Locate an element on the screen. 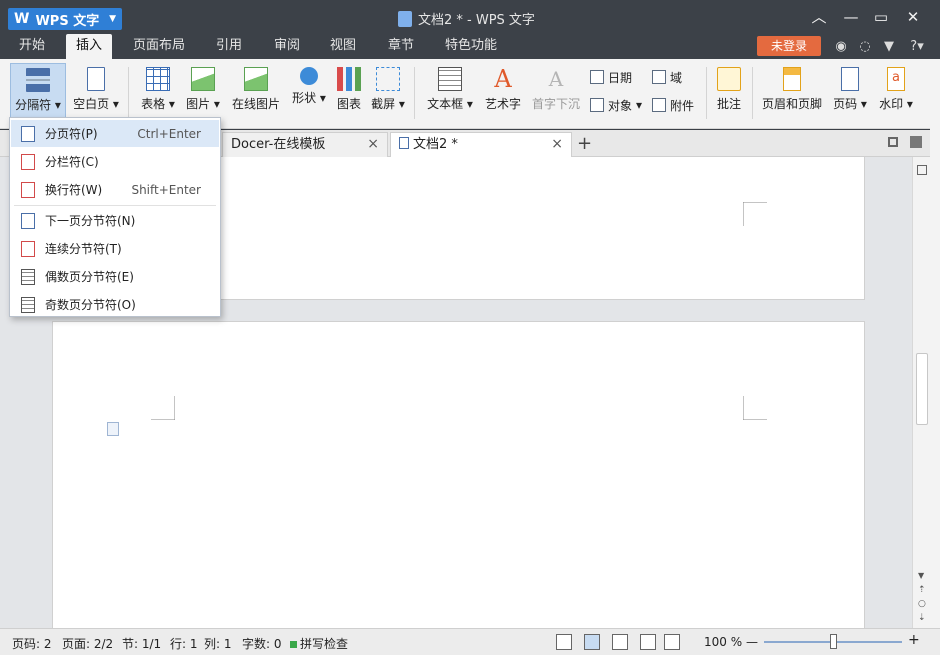  status-section: 节: 1/1 is located at coordinates (141, 643).